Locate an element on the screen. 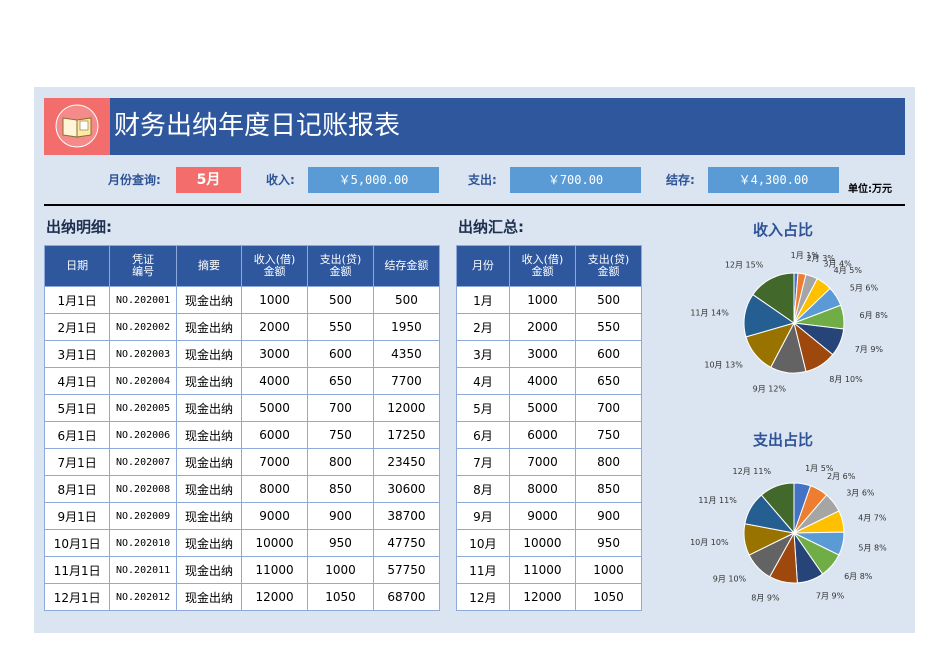 This screenshot has height=672, width=950. detail-cell: 8000 is located at coordinates (275, 489).